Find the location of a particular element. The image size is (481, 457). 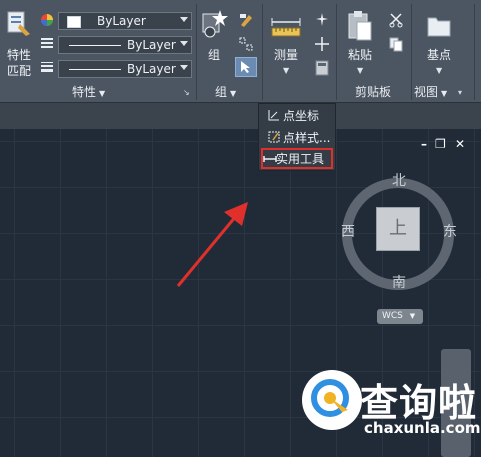

properties-panel-title-text: 特性 is located at coordinates (84, 92).